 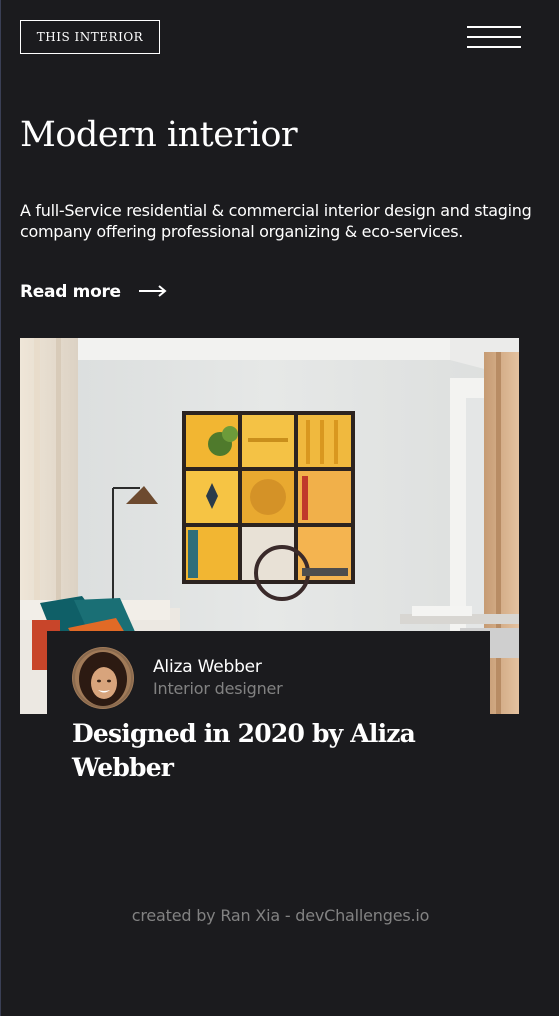 What do you see at coordinates (218, 688) in the screenshot?
I see `author-role: Interior designer` at bounding box center [218, 688].